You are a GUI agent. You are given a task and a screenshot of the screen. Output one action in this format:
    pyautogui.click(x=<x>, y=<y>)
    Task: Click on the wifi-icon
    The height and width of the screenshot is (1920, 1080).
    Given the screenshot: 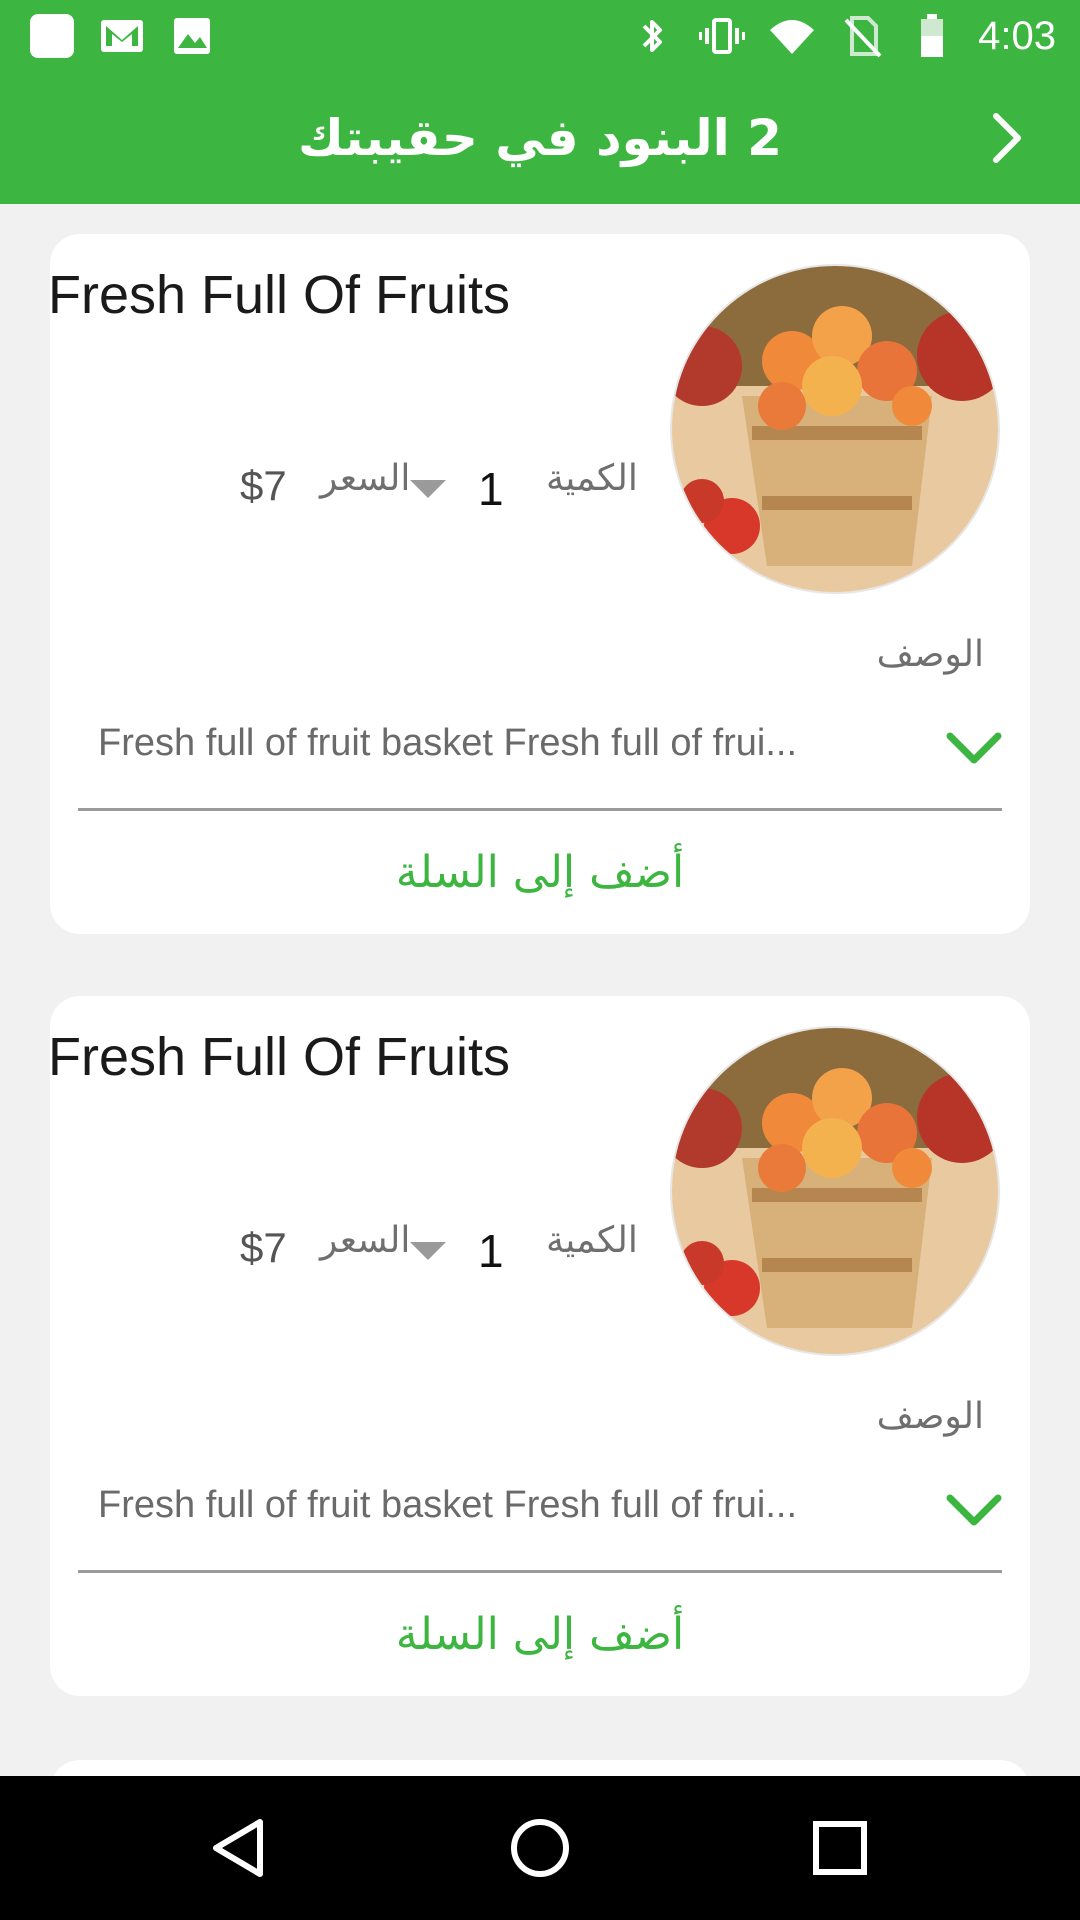 What is the action you would take?
    pyautogui.click(x=792, y=36)
    